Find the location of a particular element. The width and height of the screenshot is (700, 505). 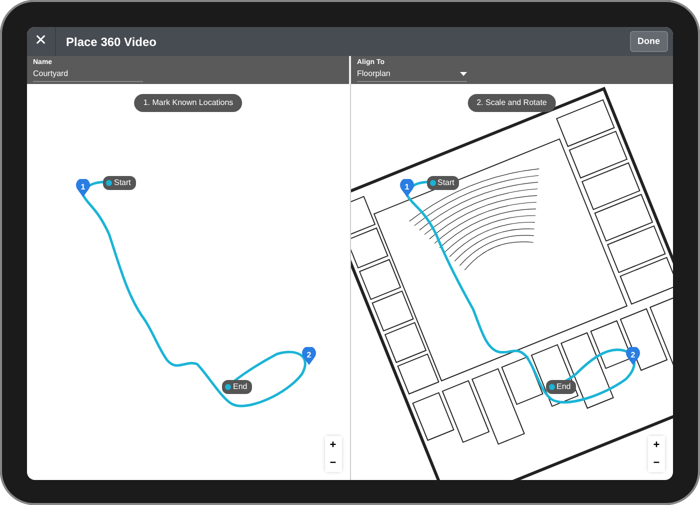

dropdown-value: Floorplan is located at coordinates (373, 74).